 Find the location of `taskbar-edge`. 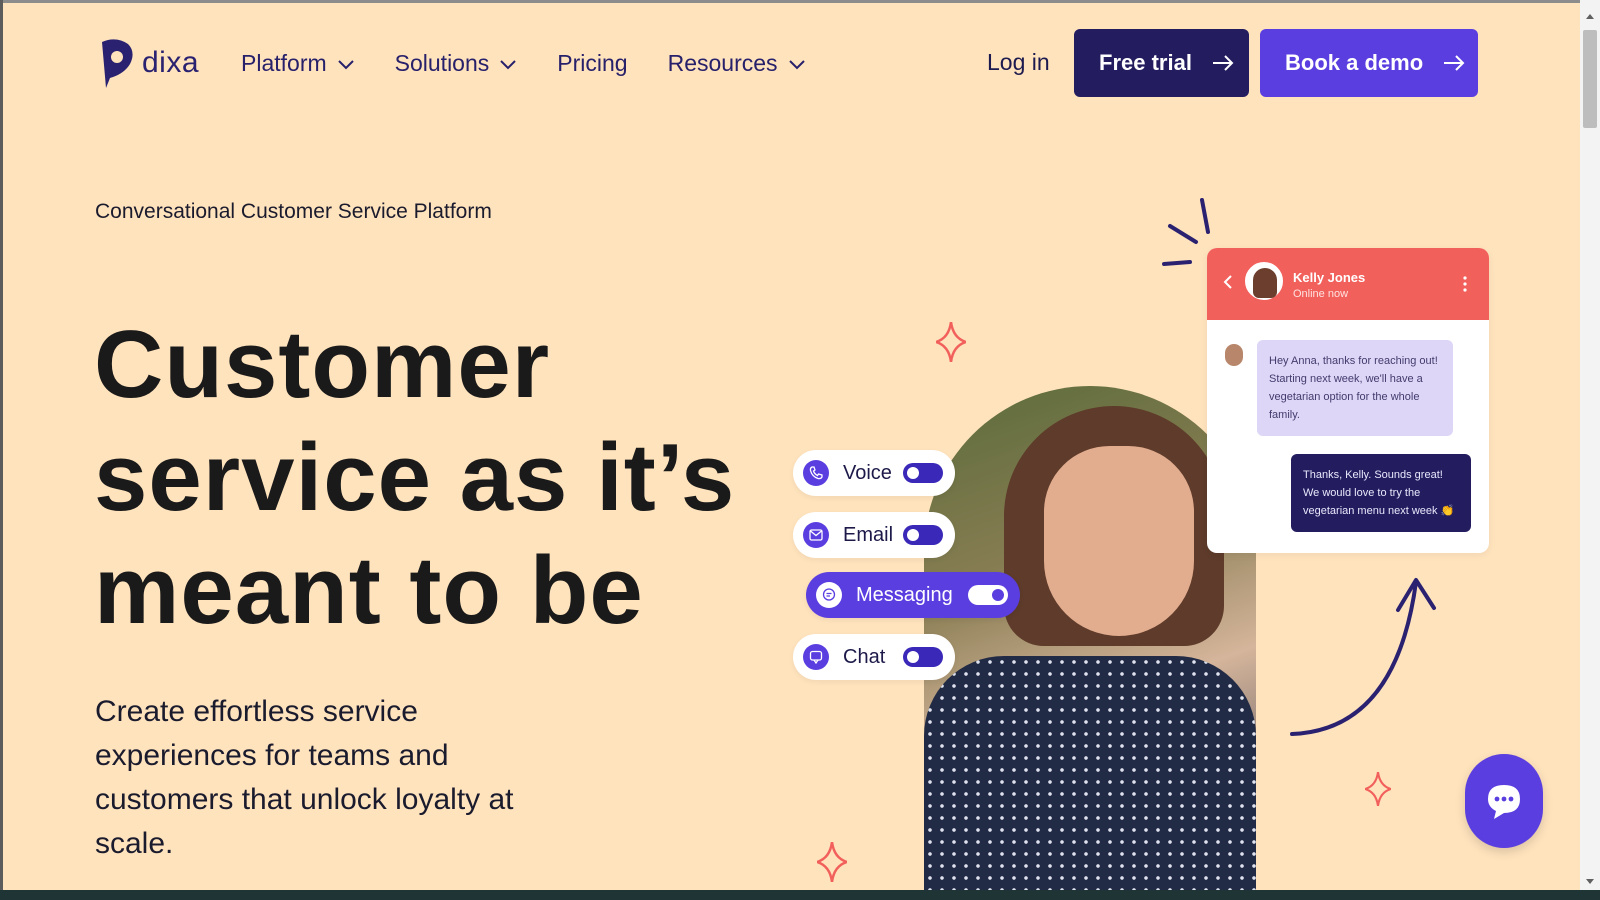

taskbar-edge is located at coordinates (800, 895).